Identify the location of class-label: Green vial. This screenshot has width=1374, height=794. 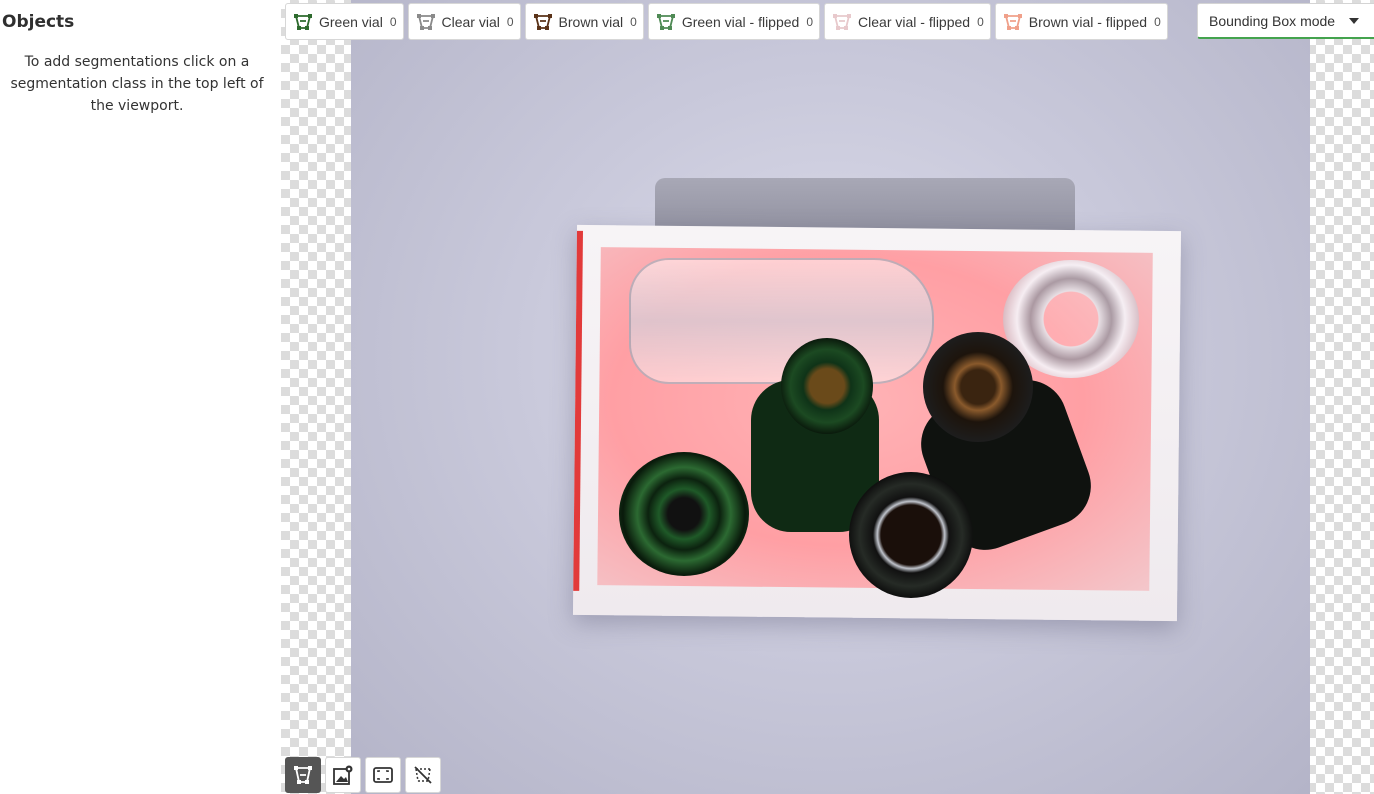
(351, 21).